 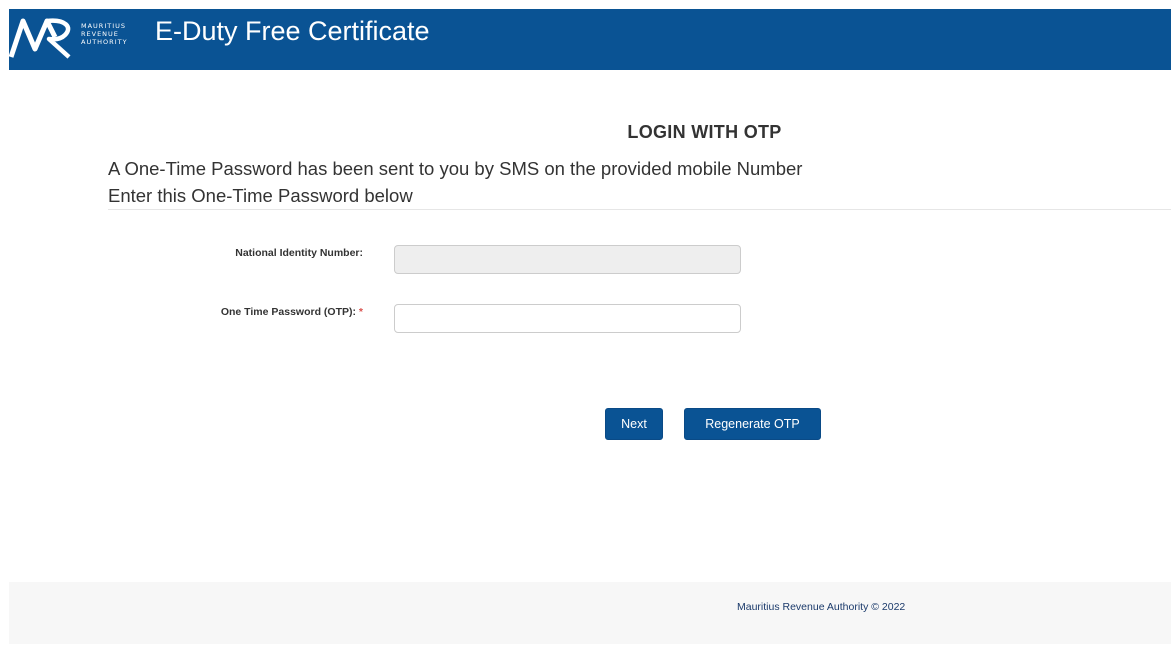 What do you see at coordinates (260, 195) in the screenshot?
I see `otp-instruction: Enter this One-Time Password below` at bounding box center [260, 195].